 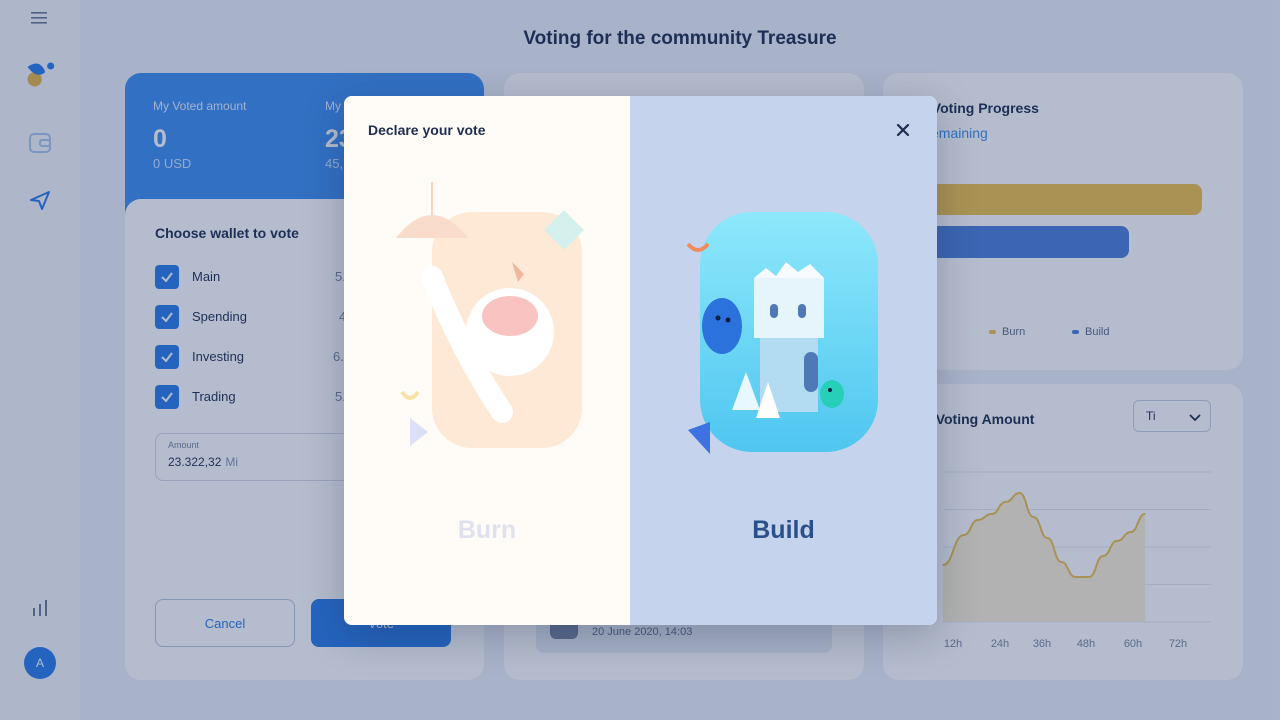 I want to click on close-icon, so click(x=903, y=130).